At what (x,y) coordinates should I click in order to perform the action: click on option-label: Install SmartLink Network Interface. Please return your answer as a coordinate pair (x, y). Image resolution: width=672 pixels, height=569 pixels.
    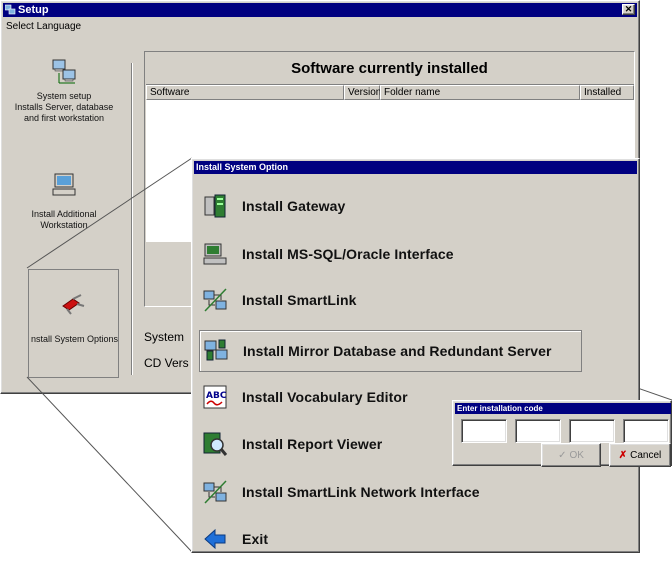
    Looking at the image, I should click on (361, 492).